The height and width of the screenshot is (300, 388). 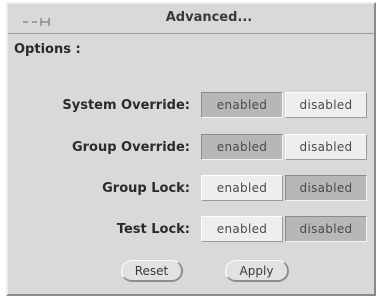 What do you see at coordinates (126, 105) in the screenshot?
I see `system-override-label: System Override:` at bounding box center [126, 105].